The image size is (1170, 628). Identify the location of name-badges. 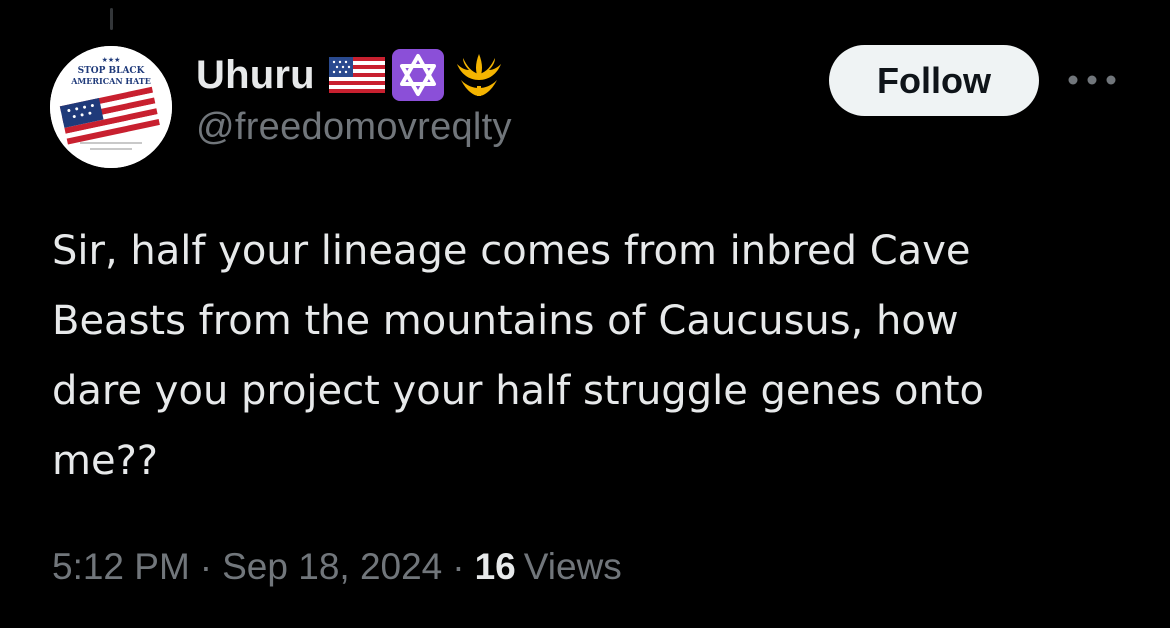
(417, 75).